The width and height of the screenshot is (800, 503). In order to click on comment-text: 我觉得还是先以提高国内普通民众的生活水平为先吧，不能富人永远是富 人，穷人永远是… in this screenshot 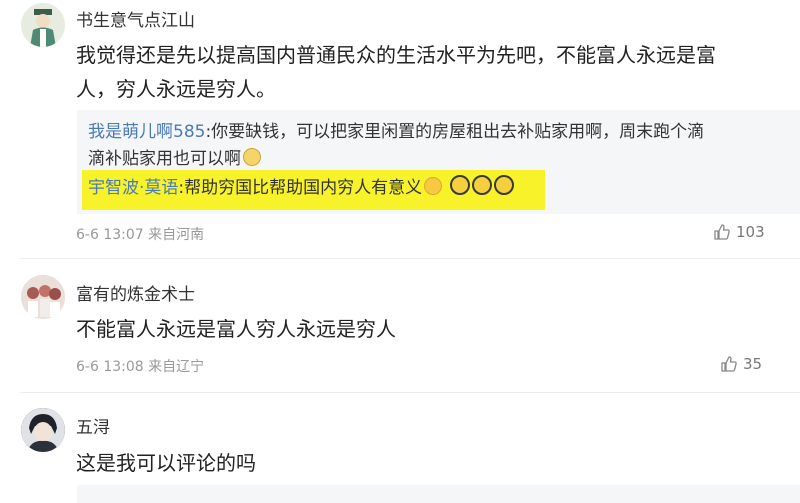, I will do `click(396, 72)`.